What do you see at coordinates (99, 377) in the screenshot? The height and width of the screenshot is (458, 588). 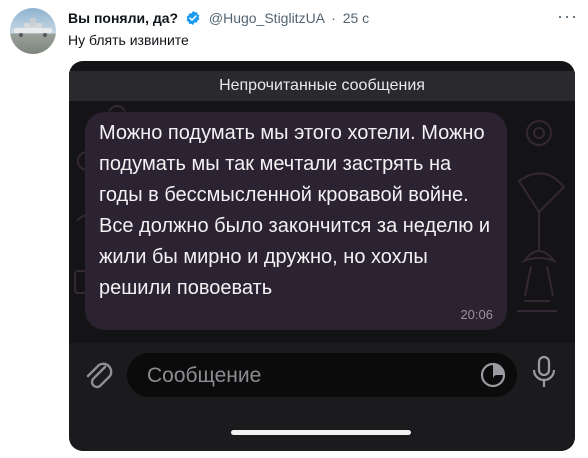 I see `paperclip-icon` at bounding box center [99, 377].